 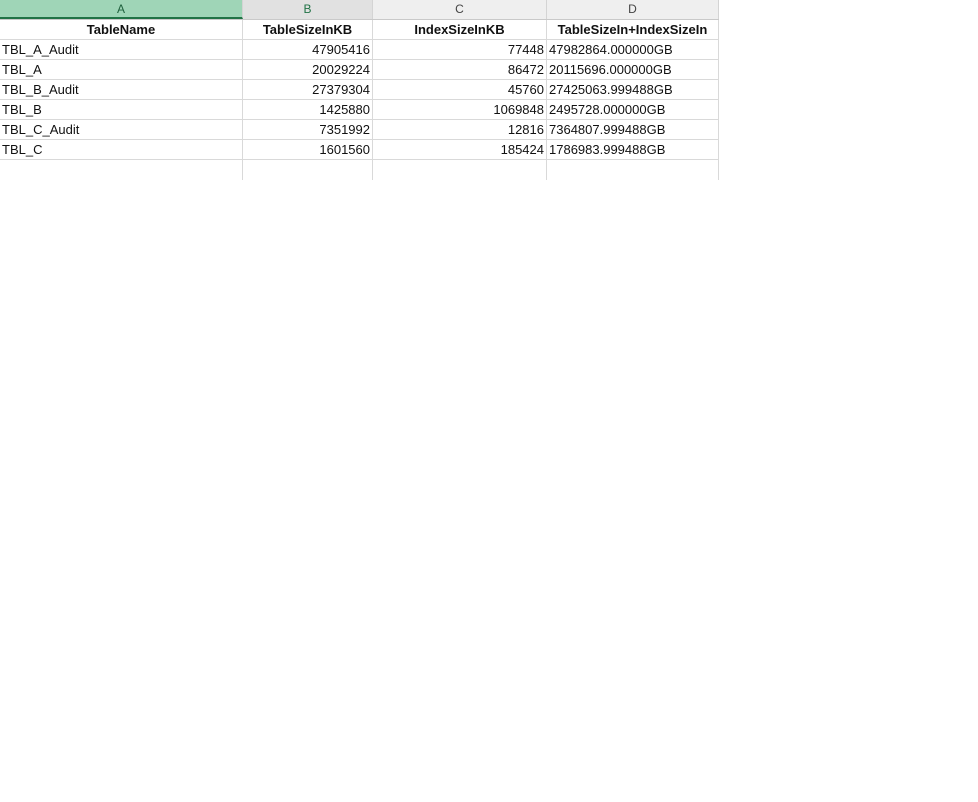 I want to click on cell-tablename: TBL_B, so click(x=121, y=110).